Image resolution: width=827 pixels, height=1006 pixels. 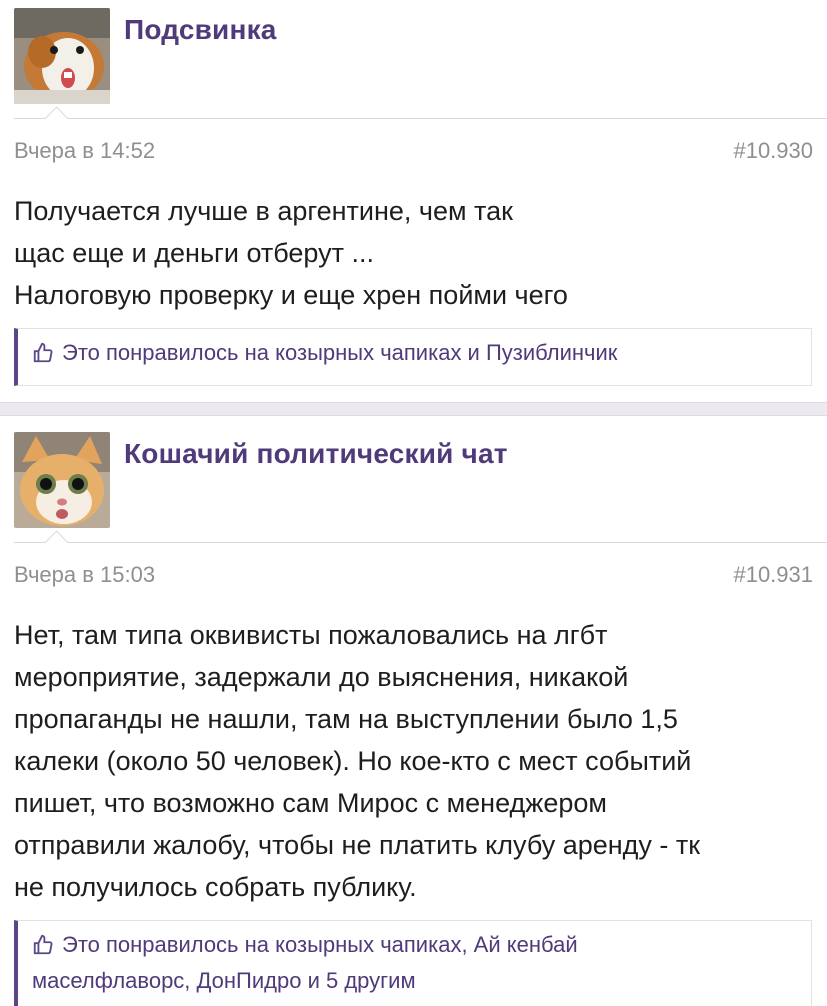 What do you see at coordinates (85, 574) in the screenshot?
I see `post-date: Вчера в 15:03` at bounding box center [85, 574].